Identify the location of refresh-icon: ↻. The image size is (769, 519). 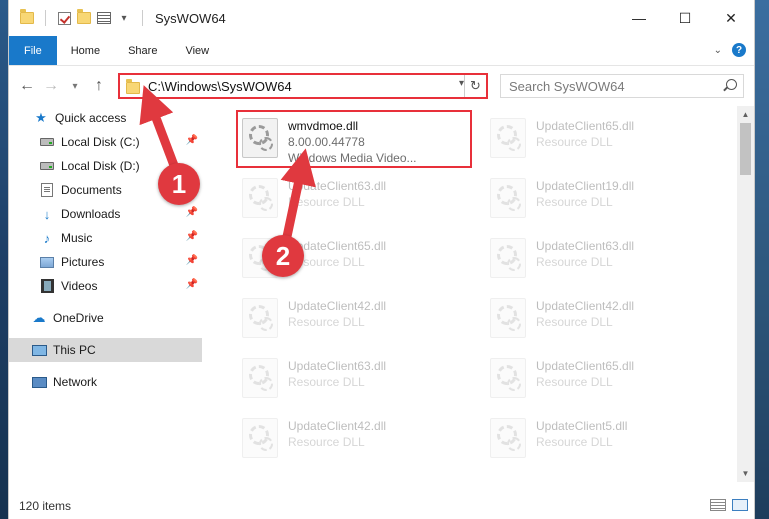
(475, 86).